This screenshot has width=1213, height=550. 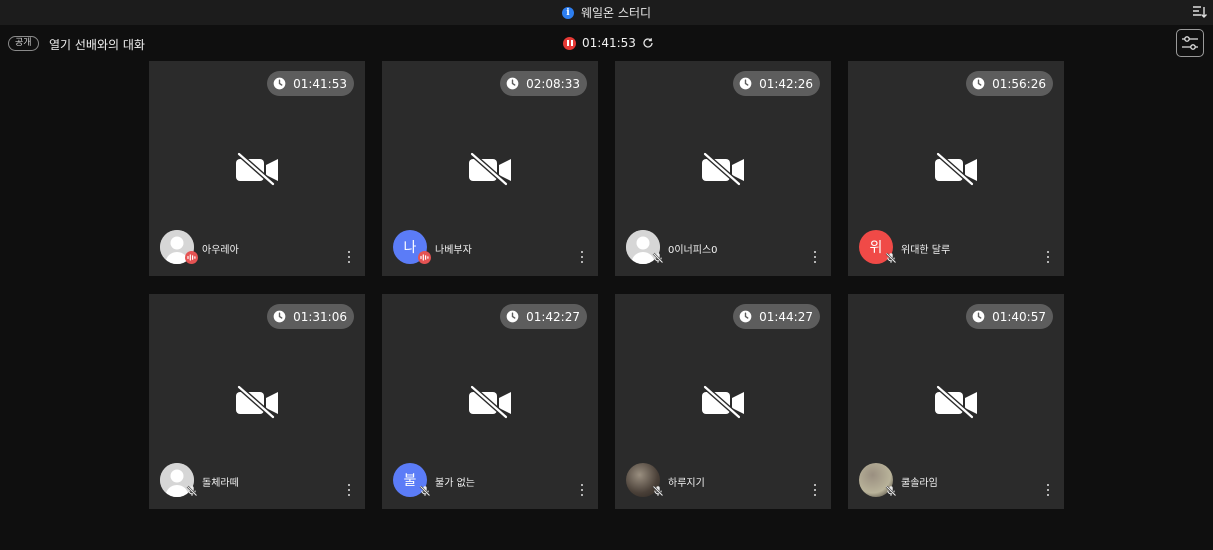 What do you see at coordinates (23, 43) in the screenshot?
I see `public-badge: 공개` at bounding box center [23, 43].